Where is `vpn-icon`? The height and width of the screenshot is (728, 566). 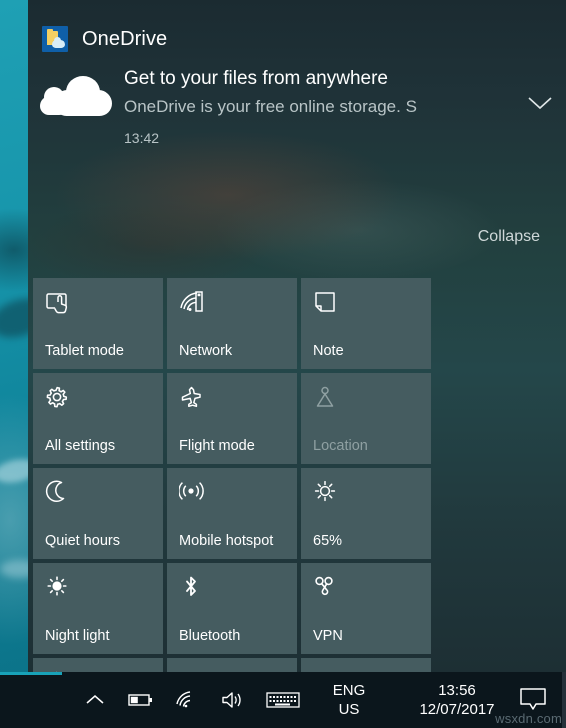 vpn-icon is located at coordinates (372, 592).